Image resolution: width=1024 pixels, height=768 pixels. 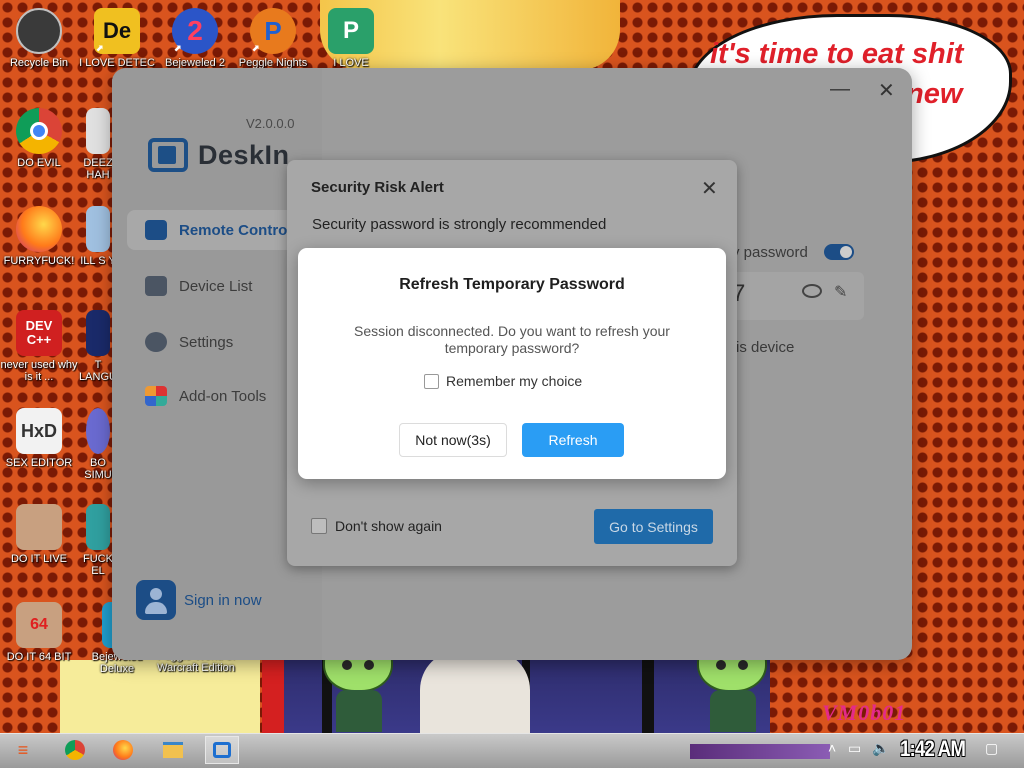 I want to click on alert-close-button: ✕, so click(x=709, y=188).